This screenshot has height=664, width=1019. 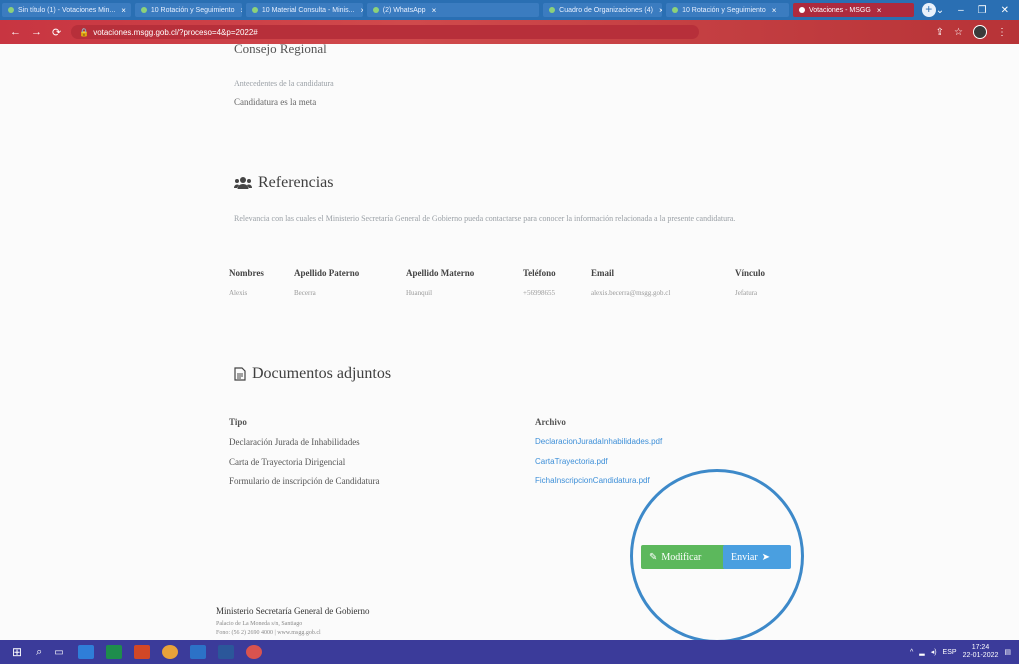 What do you see at coordinates (684, 557) in the screenshot?
I see `modificar-button: ✎ Modificar` at bounding box center [684, 557].